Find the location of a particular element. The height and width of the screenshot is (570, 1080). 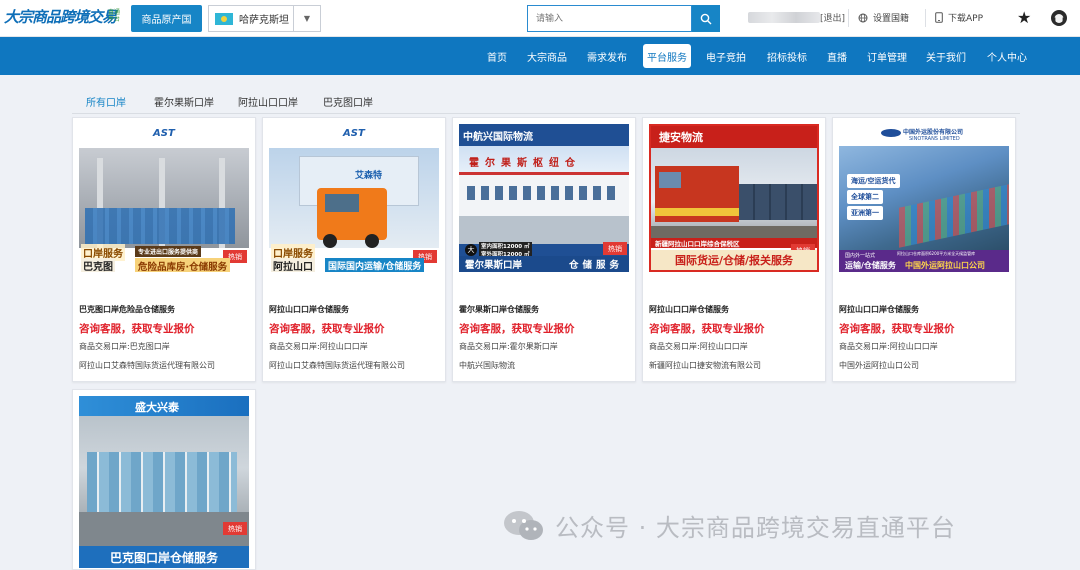

nav-home: 首页 is located at coordinates (497, 56).